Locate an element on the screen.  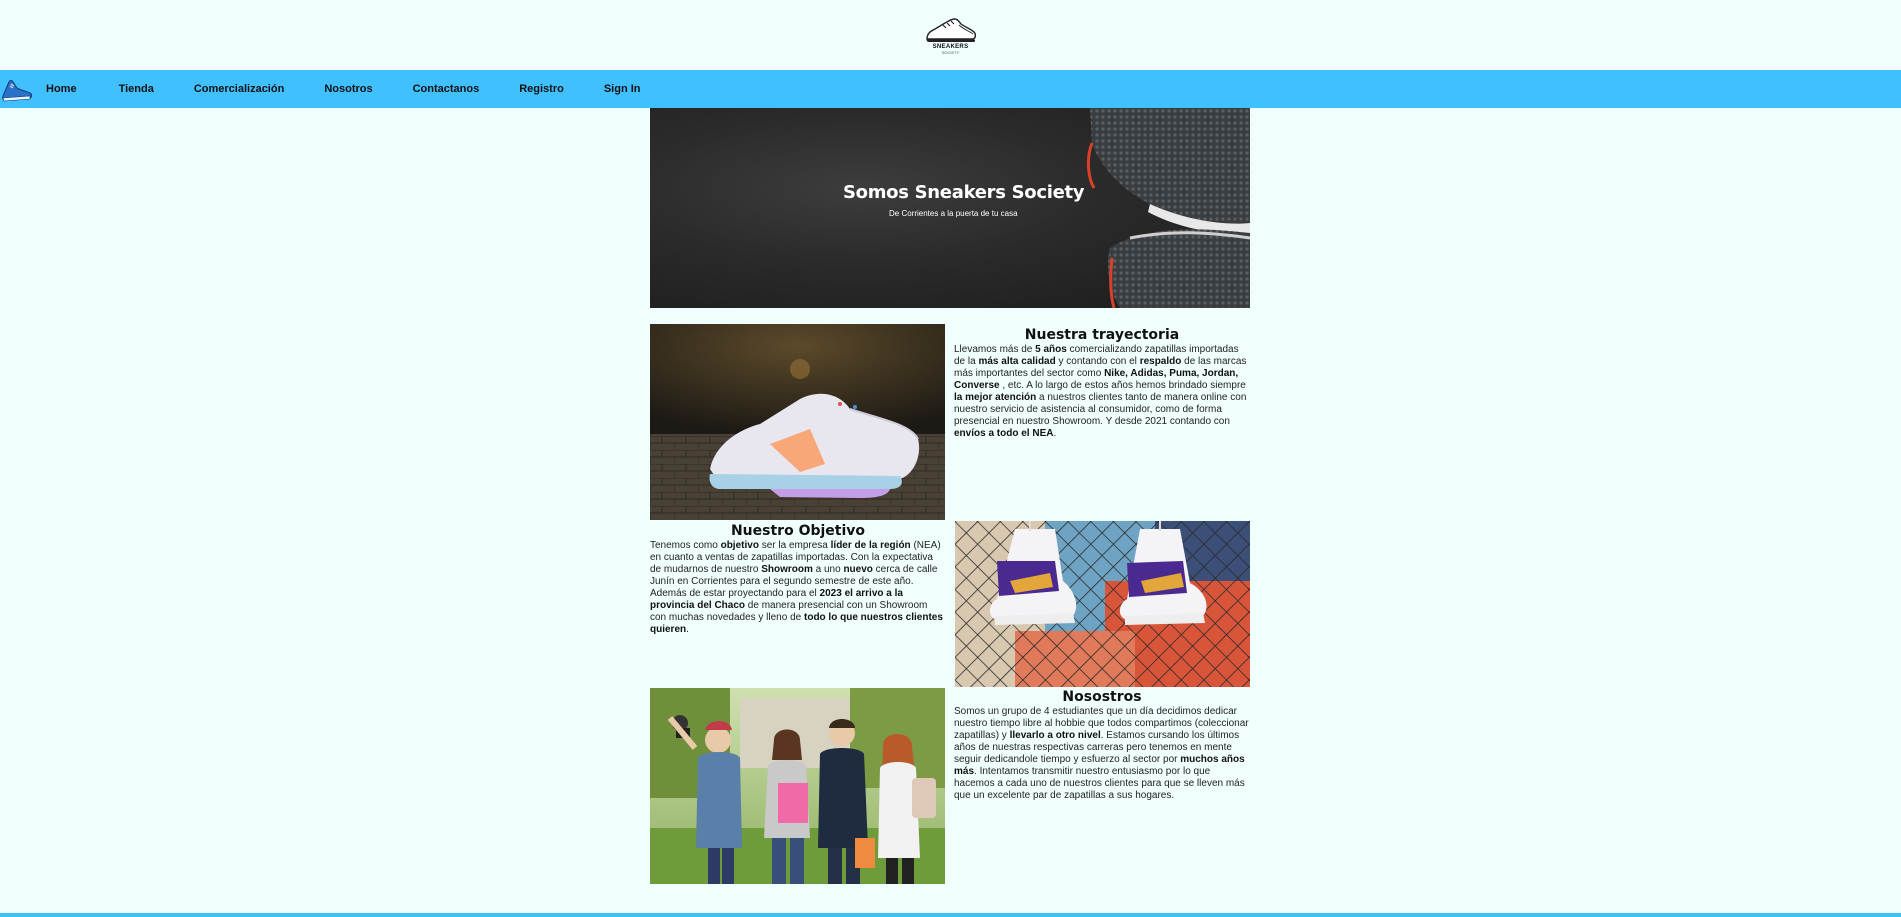
students-photo is located at coordinates (797, 786).